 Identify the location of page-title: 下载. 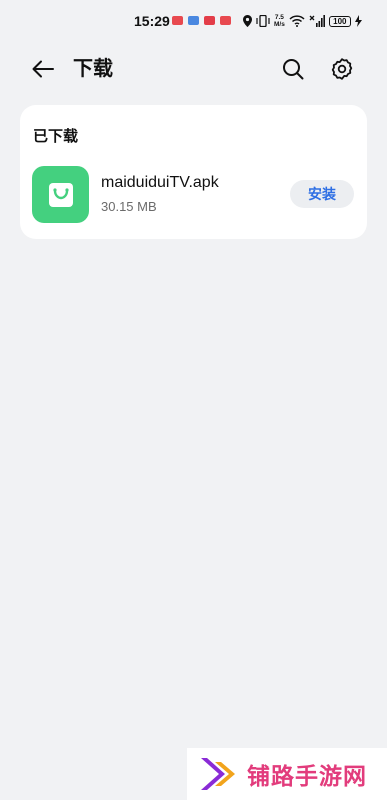
(93, 69).